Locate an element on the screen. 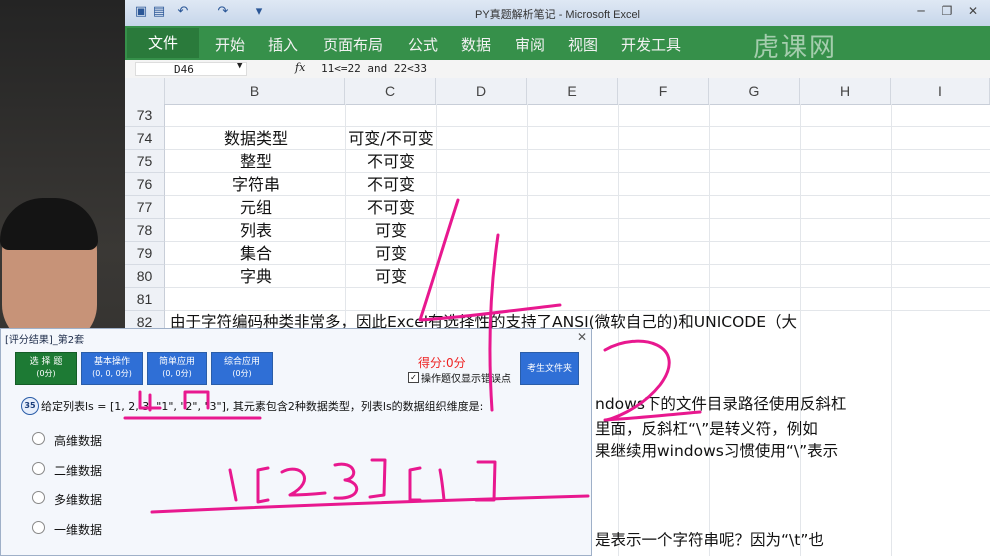 This screenshot has height=556, width=990. tab-developer: 开发工具 is located at coordinates (651, 44).